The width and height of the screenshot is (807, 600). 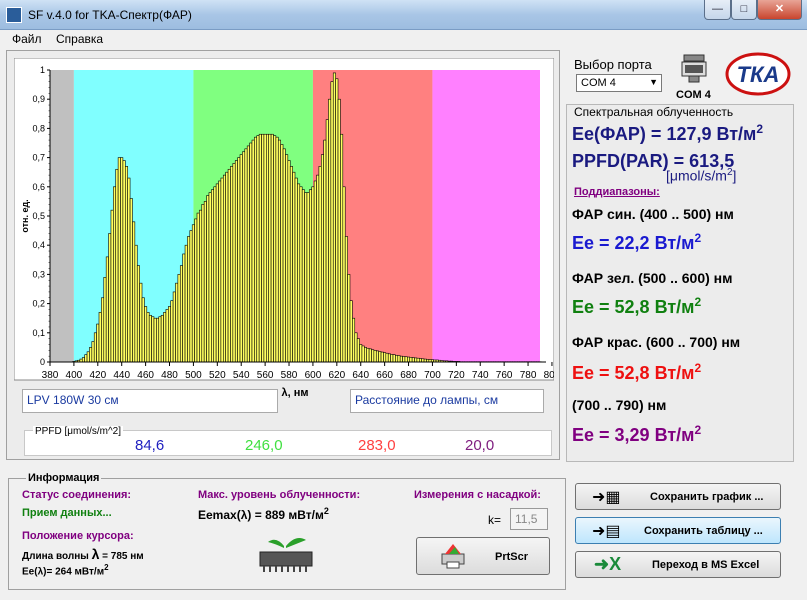 What do you see at coordinates (656, 342) in the screenshot?
I see `range-red-label: ФАР крас. (600 .. 700) нм` at bounding box center [656, 342].